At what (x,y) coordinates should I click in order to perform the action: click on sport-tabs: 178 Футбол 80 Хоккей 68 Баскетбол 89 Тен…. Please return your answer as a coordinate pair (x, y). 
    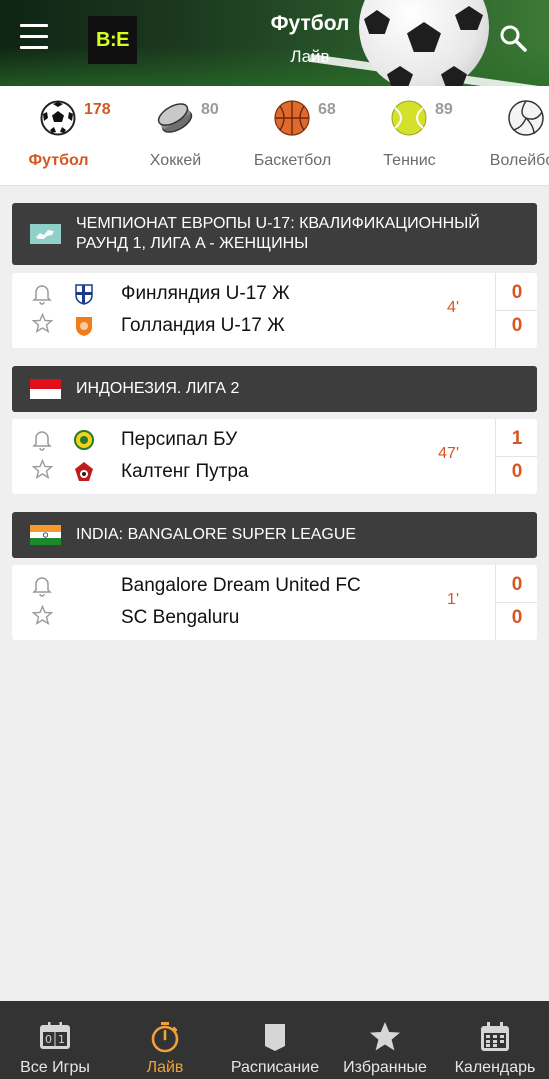
    Looking at the image, I should click on (274, 136).